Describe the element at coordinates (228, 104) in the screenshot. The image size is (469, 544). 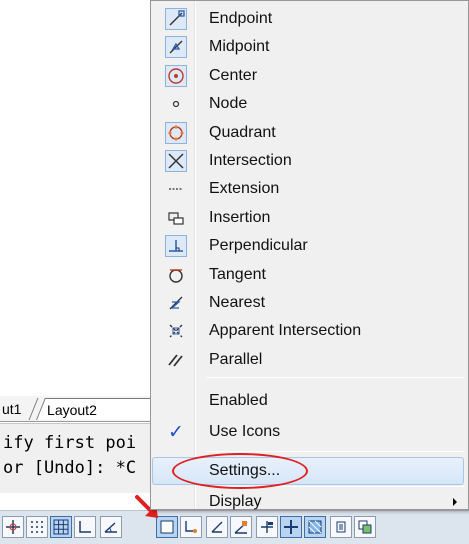
I see `menu-item-label: Node` at that location.